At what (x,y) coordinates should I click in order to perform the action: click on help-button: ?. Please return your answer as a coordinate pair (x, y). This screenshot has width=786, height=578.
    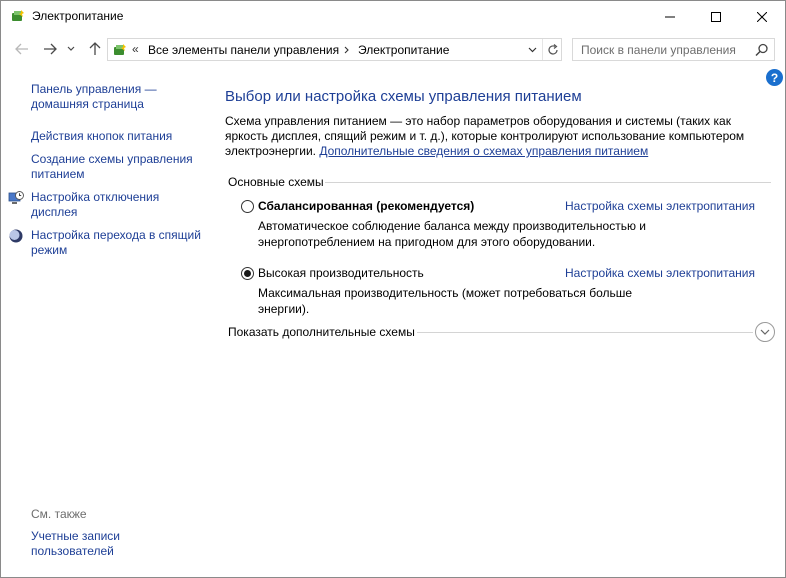
    Looking at the image, I should click on (774, 77).